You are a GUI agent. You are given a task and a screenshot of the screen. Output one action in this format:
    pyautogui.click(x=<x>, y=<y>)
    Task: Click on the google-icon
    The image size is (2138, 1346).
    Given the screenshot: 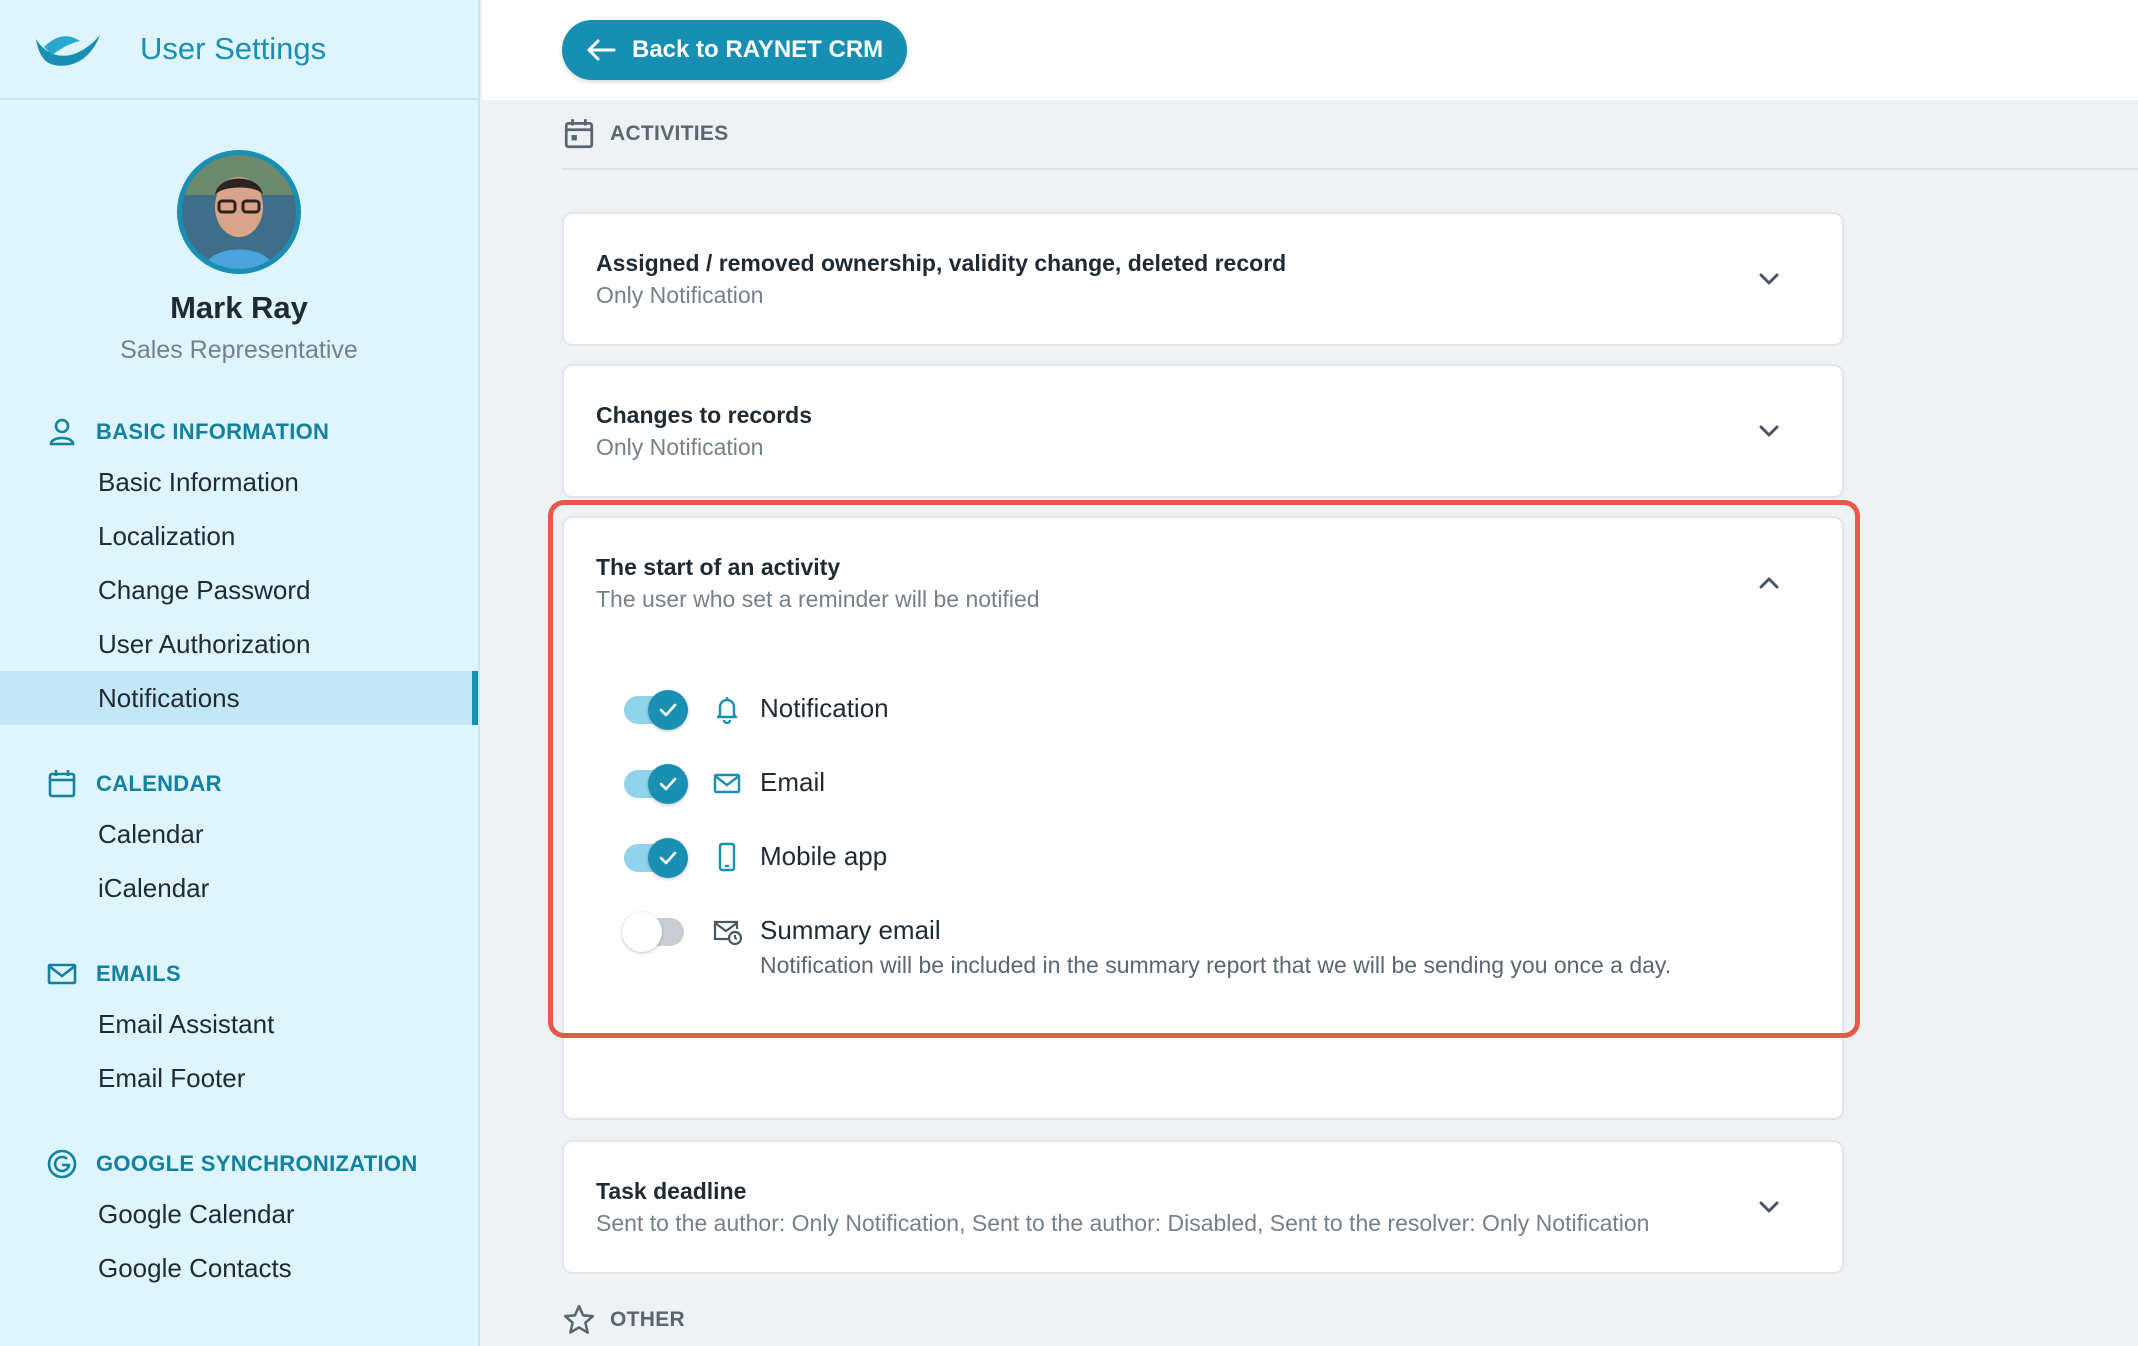 What is the action you would take?
    pyautogui.click(x=62, y=1164)
    